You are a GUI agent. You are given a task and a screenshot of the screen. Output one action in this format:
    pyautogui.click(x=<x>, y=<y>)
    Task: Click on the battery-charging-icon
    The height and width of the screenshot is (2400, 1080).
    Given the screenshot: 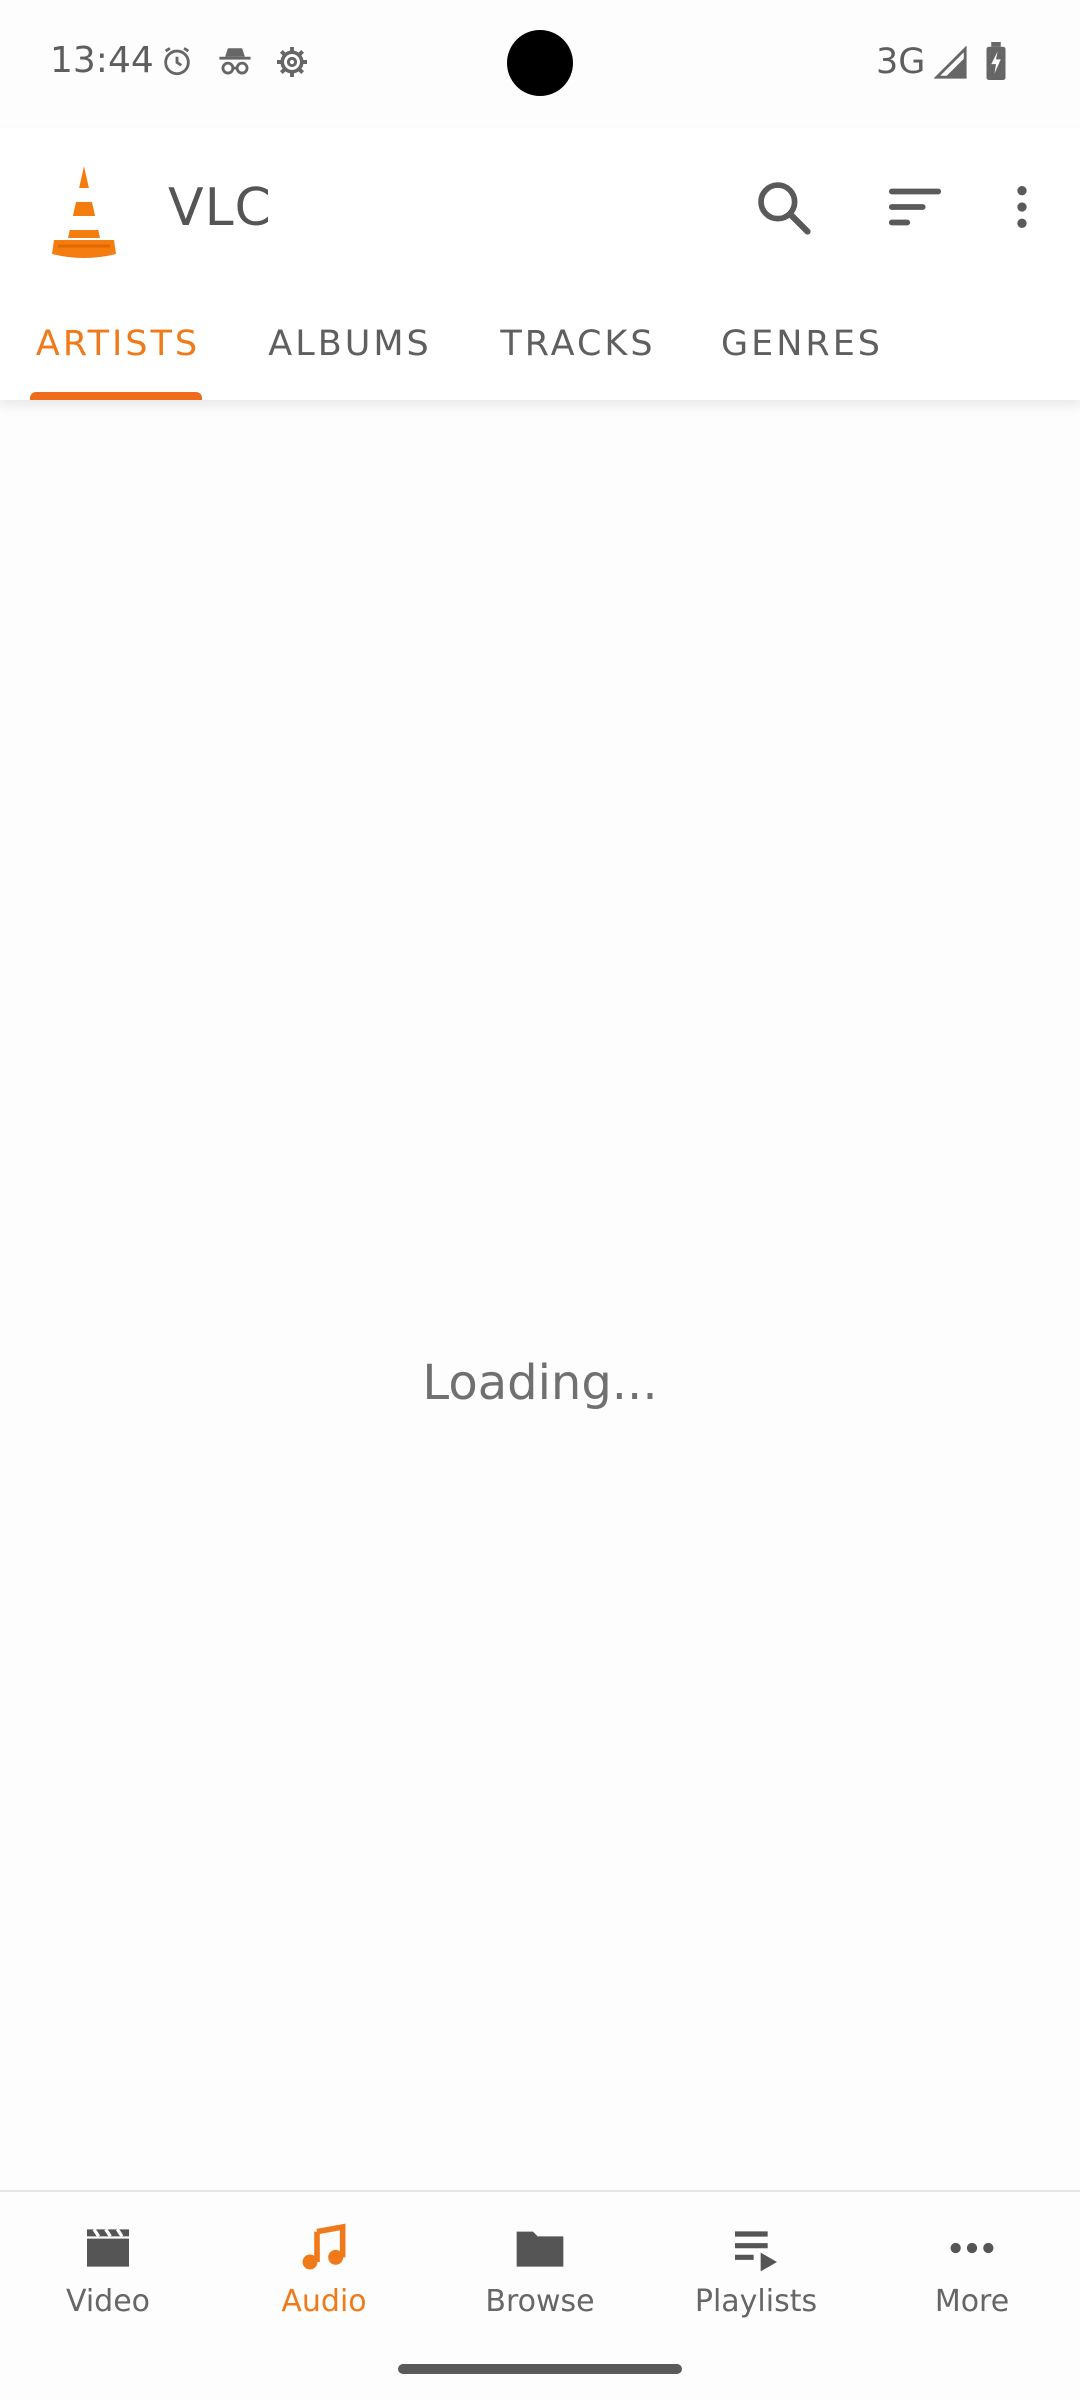 What is the action you would take?
    pyautogui.click(x=996, y=61)
    